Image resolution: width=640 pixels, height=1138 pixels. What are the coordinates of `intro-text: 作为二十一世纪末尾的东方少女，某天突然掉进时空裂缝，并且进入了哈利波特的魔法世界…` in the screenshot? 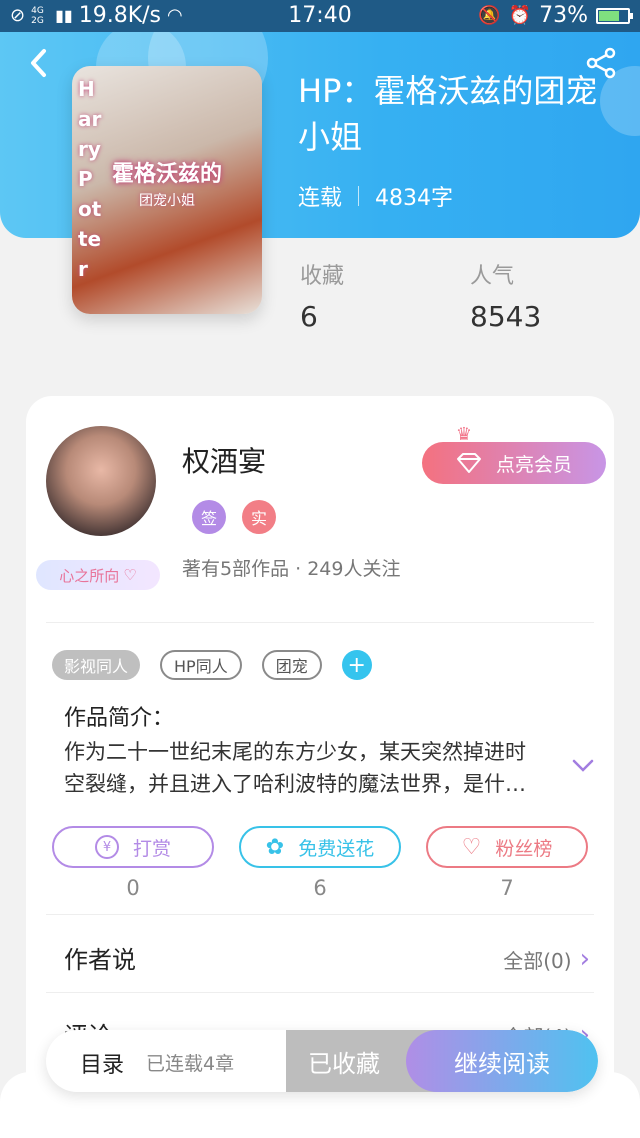 It's located at (295, 768).